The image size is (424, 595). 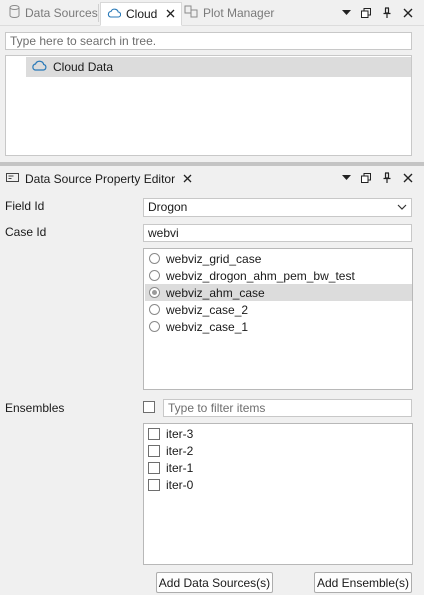 I want to click on ensemble-label: iter-0, so click(x=180, y=484).